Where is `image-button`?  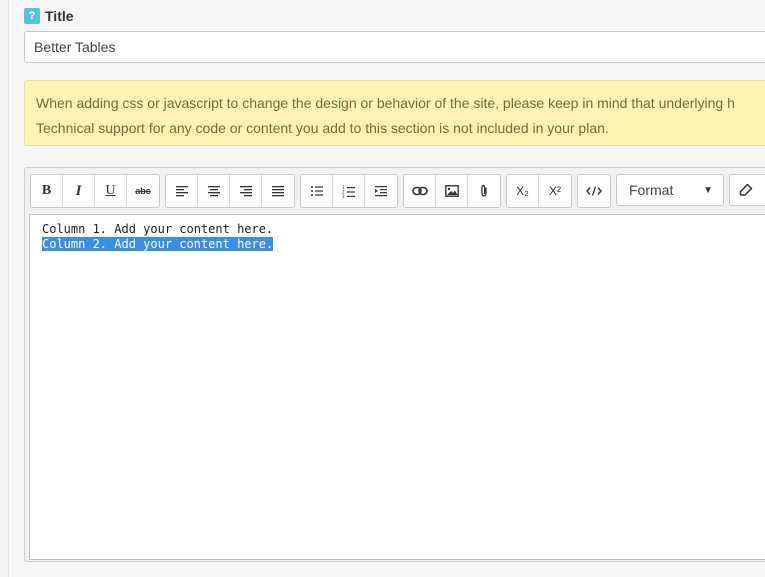 image-button is located at coordinates (452, 191).